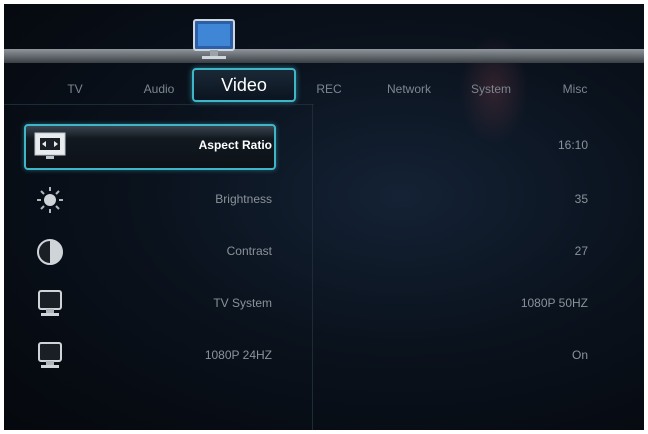  Describe the element at coordinates (581, 251) in the screenshot. I see `setting-value: 27` at that location.